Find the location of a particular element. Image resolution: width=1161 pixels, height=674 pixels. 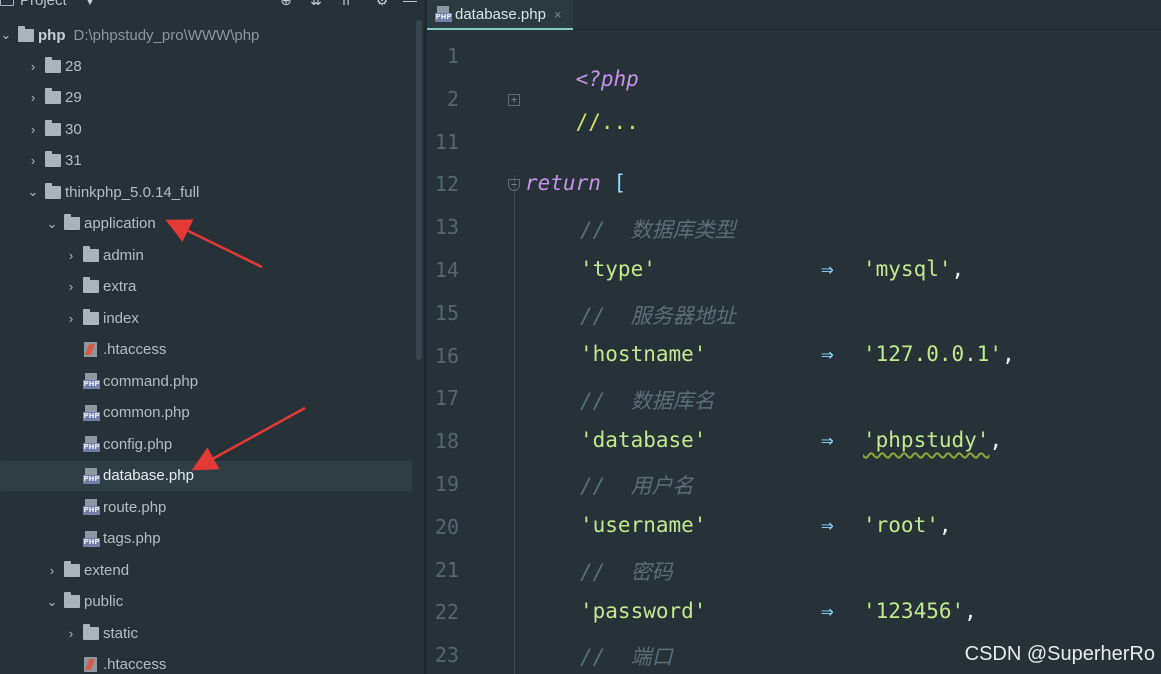

tree-item-label: thinkphp_5.0.14_full is located at coordinates (132, 192).